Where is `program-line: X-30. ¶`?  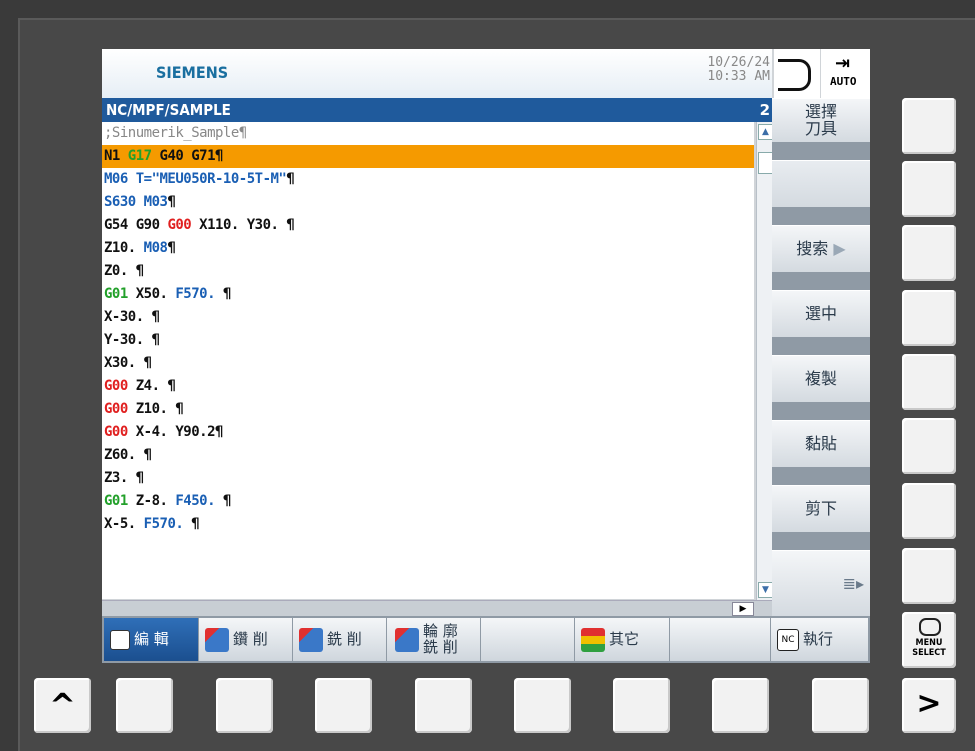
program-line: X-30. ¶ is located at coordinates (428, 317).